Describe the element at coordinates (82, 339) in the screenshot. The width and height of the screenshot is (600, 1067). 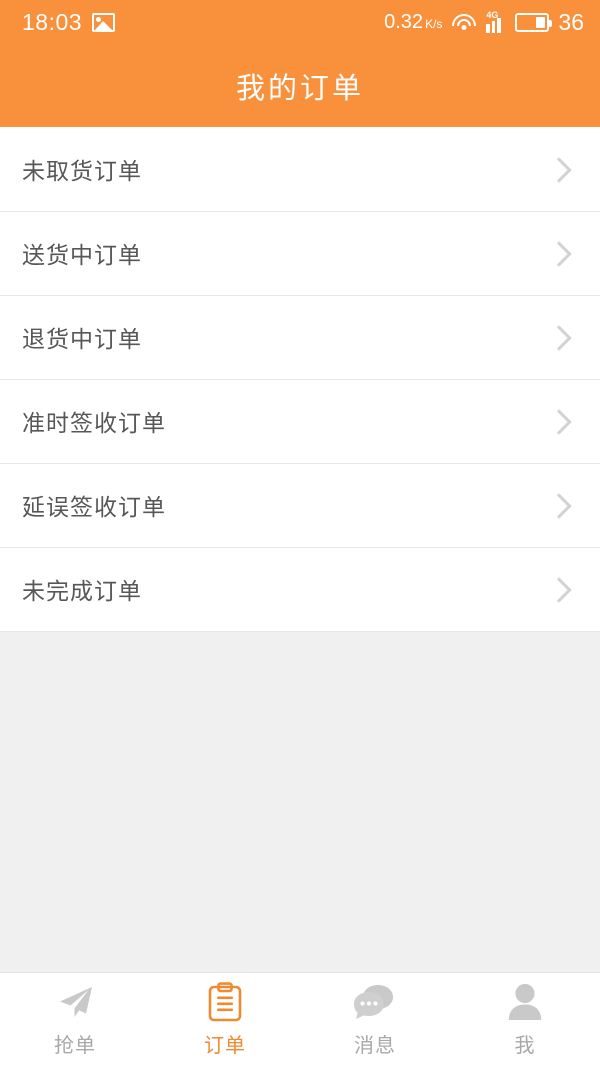
I see `list-item-label: 退货中订单` at that location.